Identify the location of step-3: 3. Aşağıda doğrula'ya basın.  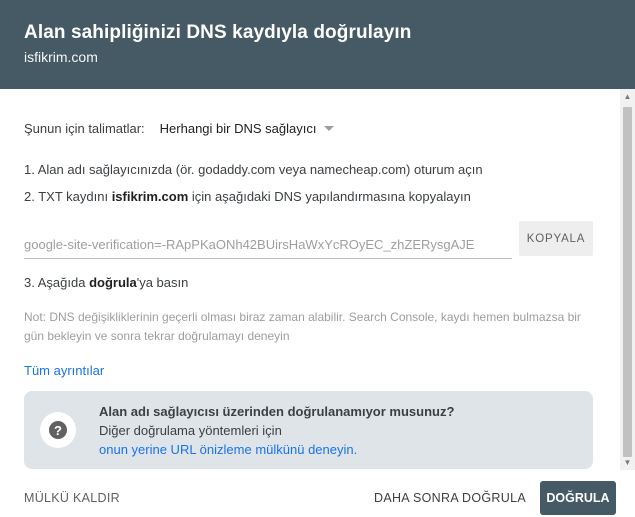
(106, 283).